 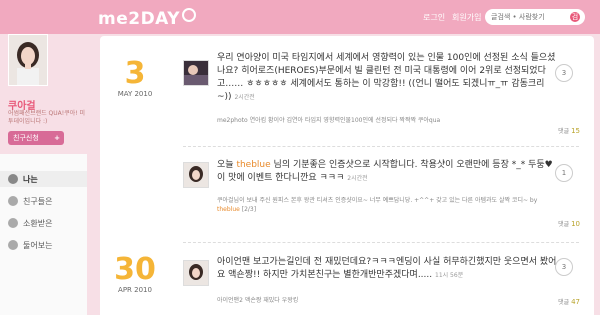 I want to click on profile-card: 쿠아걸 어썸패션브랜드 QUA!쿠아! 미투데이입니다 :) 친구신청 +, so click(x=43, y=94).